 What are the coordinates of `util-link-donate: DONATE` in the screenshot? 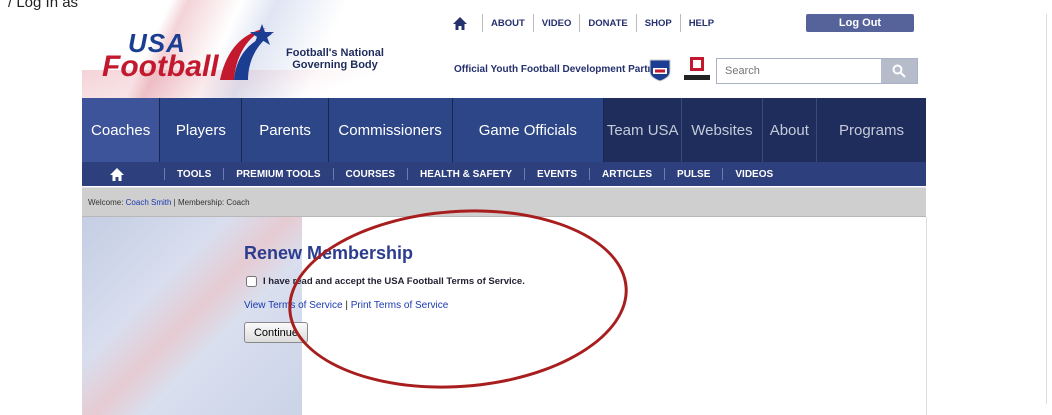 It's located at (607, 23).